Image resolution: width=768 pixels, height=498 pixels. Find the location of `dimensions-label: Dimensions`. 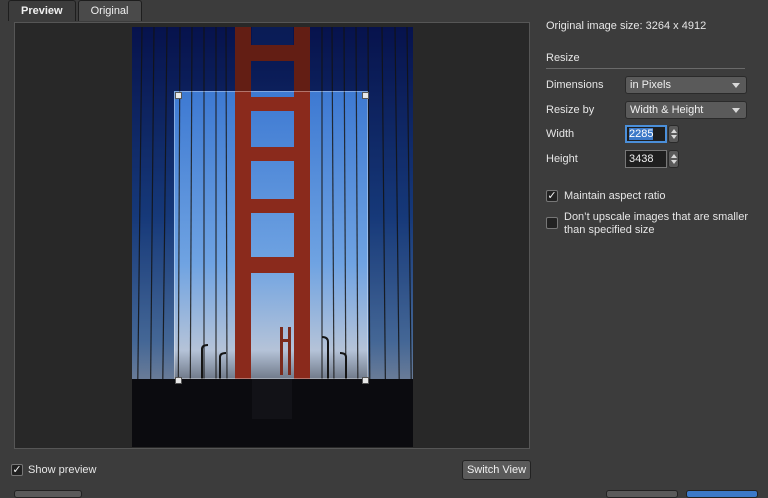

dimensions-label: Dimensions is located at coordinates (575, 85).